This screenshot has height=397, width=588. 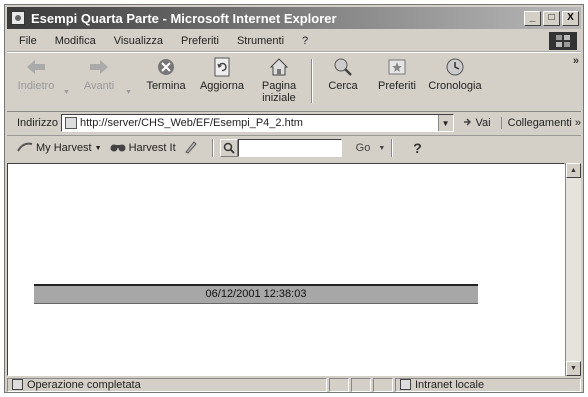 I want to click on page-icon, so click(x=70, y=123).